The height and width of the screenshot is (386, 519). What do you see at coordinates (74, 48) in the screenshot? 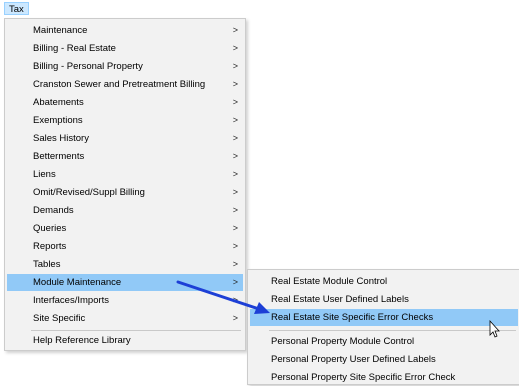
I see `menu-item-label: Billing - Real Estate` at bounding box center [74, 48].